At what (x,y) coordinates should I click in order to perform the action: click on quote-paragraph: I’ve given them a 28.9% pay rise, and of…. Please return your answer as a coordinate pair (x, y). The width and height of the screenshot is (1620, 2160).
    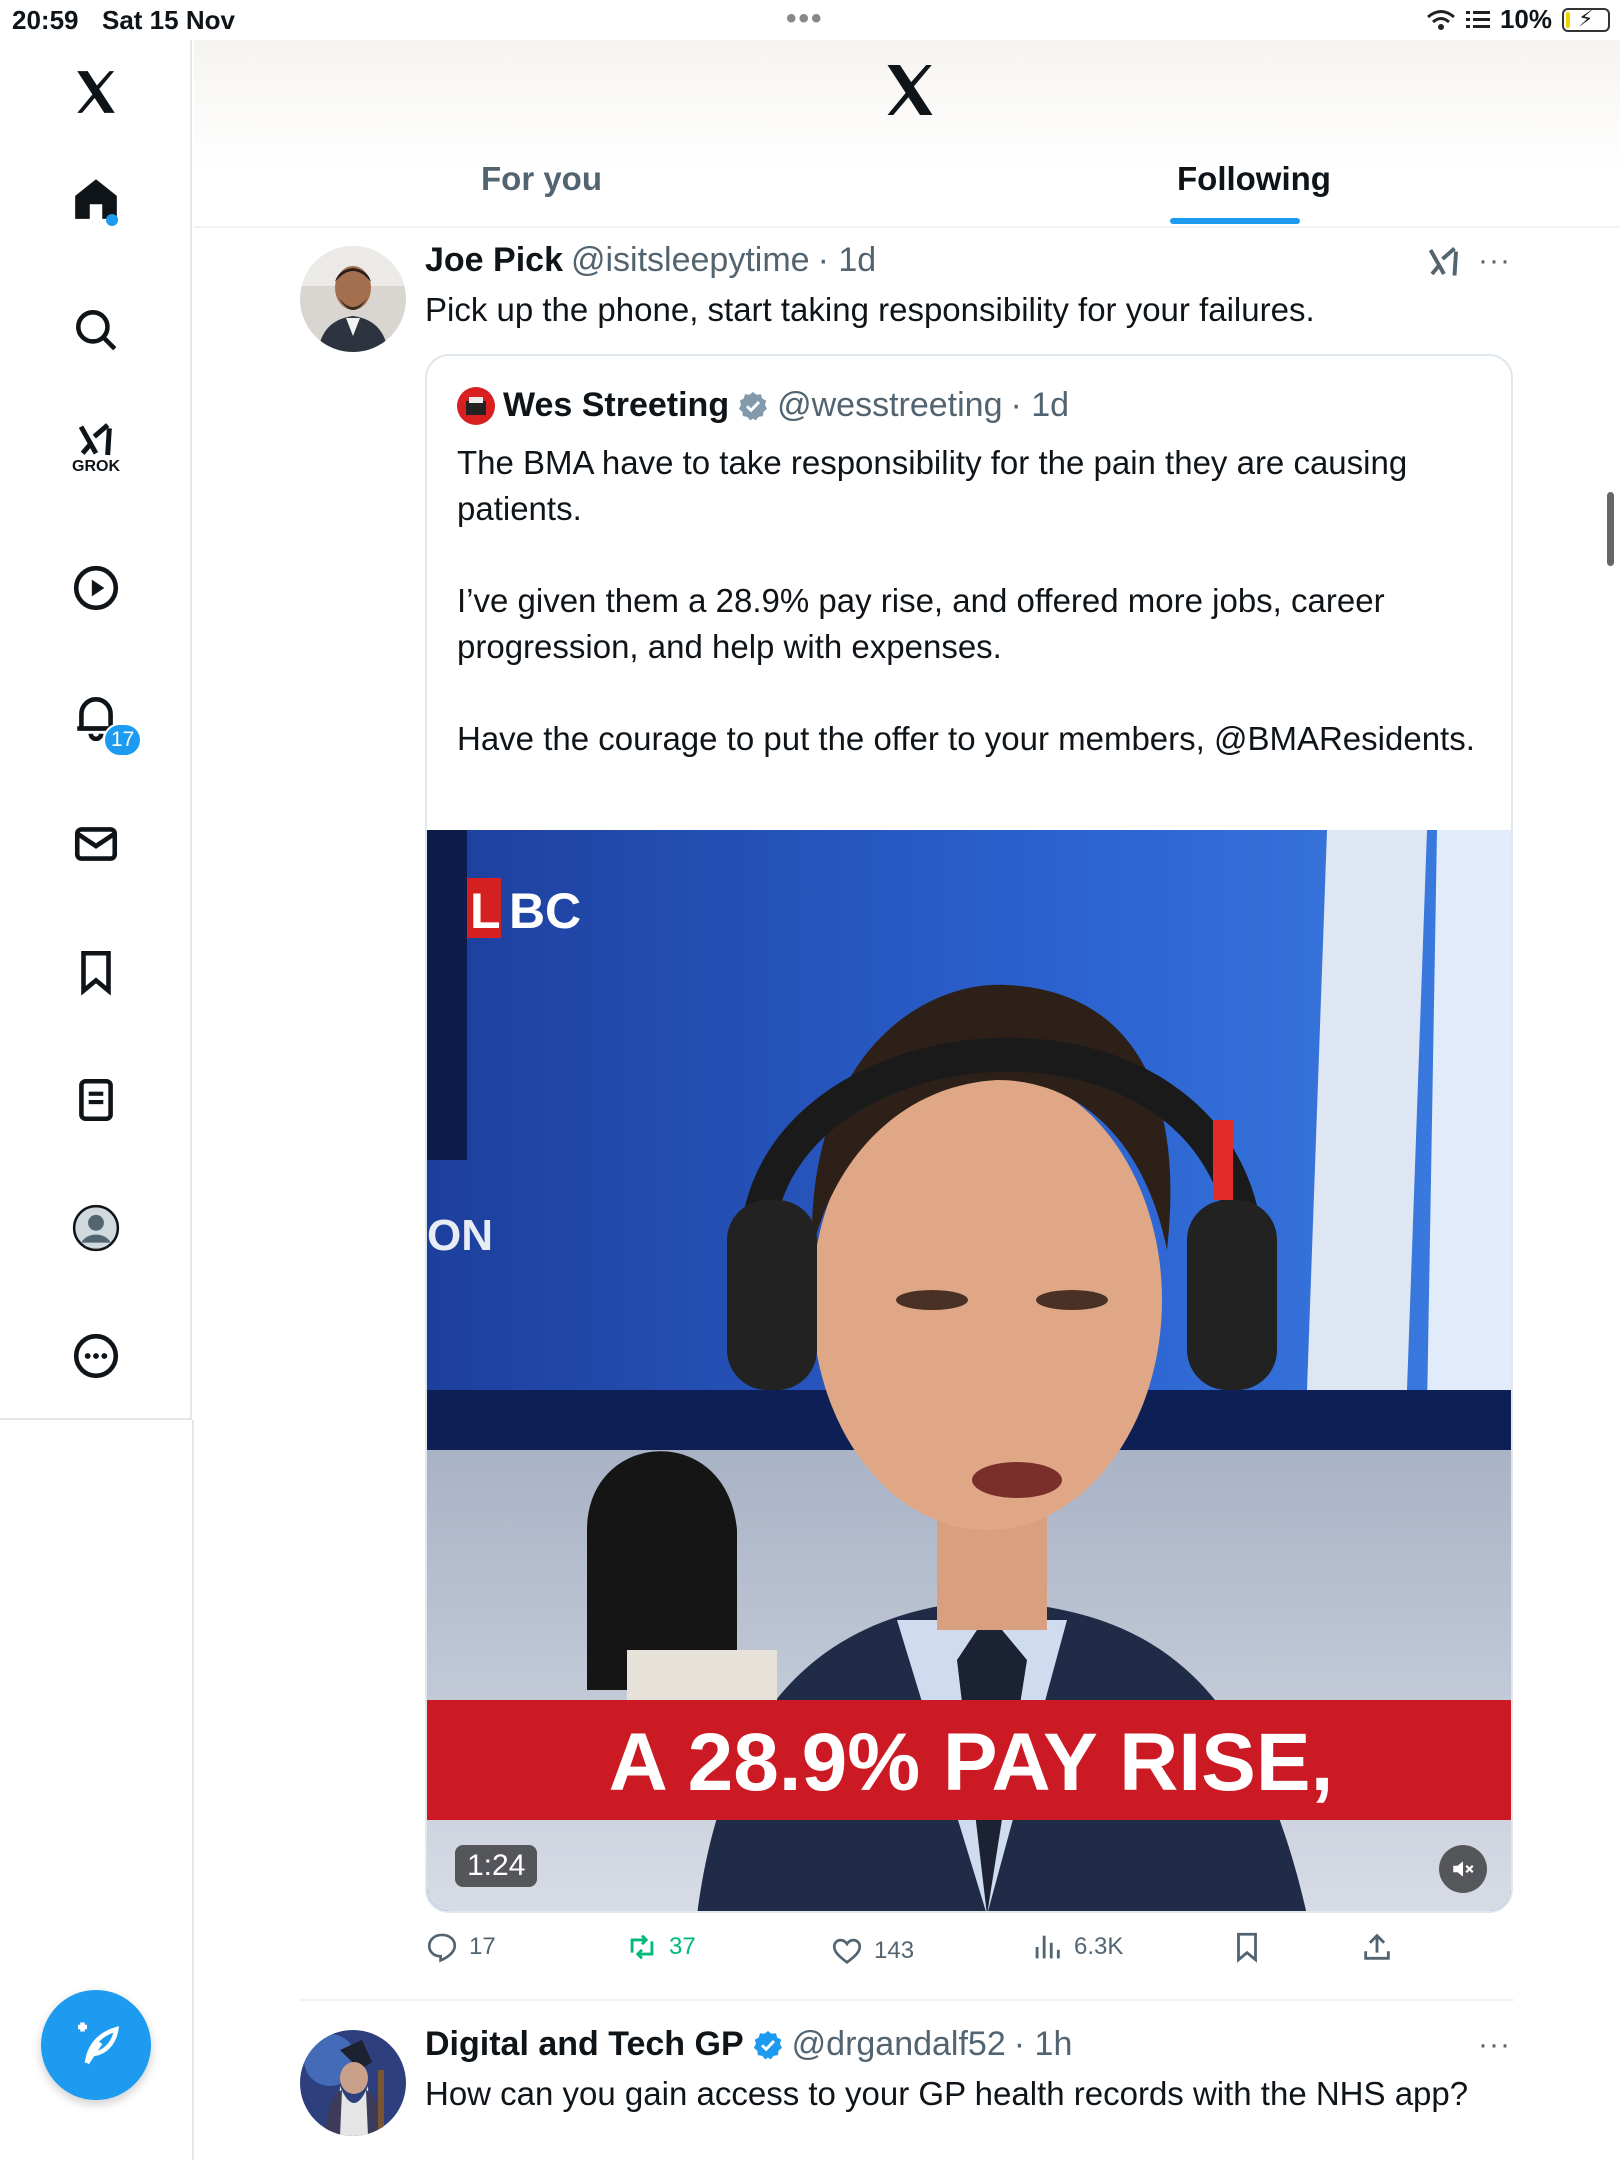
    Looking at the image, I should click on (921, 623).